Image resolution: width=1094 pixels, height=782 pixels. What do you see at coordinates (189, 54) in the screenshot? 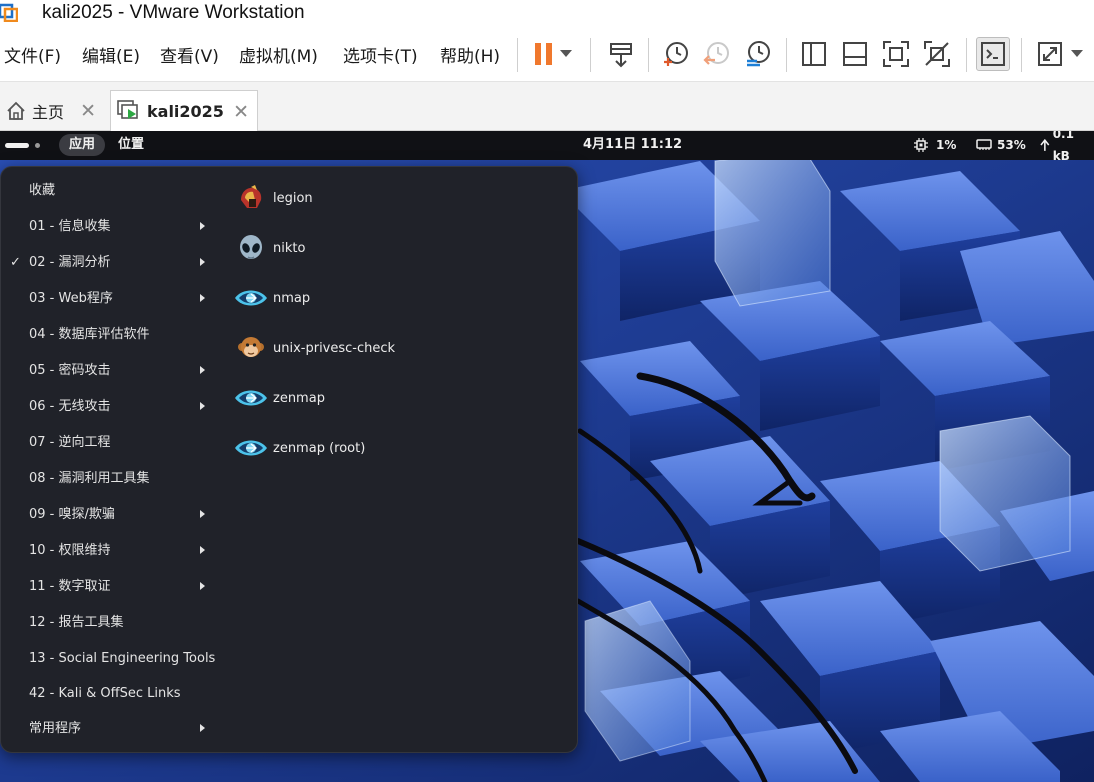
I see `menu-view: 查看(V)` at bounding box center [189, 54].